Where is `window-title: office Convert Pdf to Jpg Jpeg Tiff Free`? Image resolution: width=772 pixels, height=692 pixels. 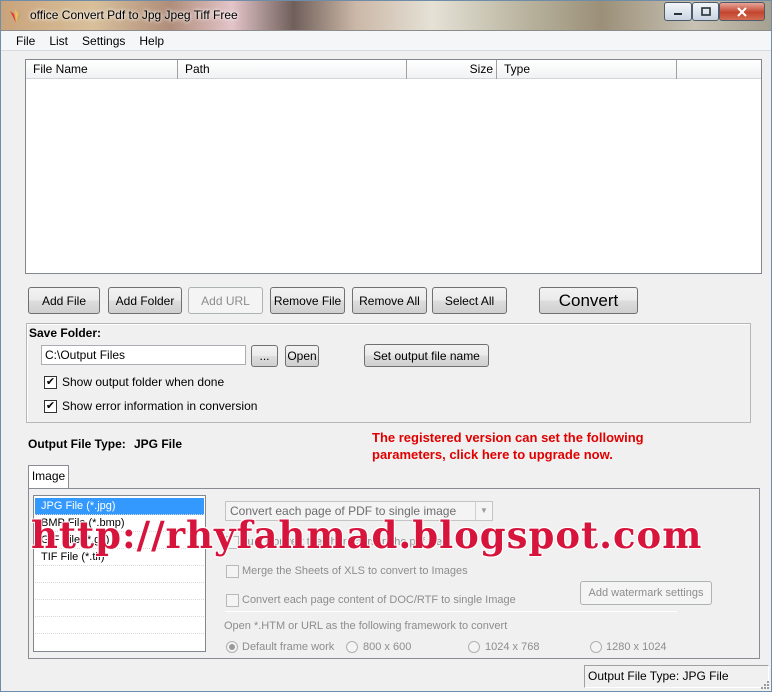 window-title: office Convert Pdf to Jpg Jpeg Tiff Free is located at coordinates (134, 15).